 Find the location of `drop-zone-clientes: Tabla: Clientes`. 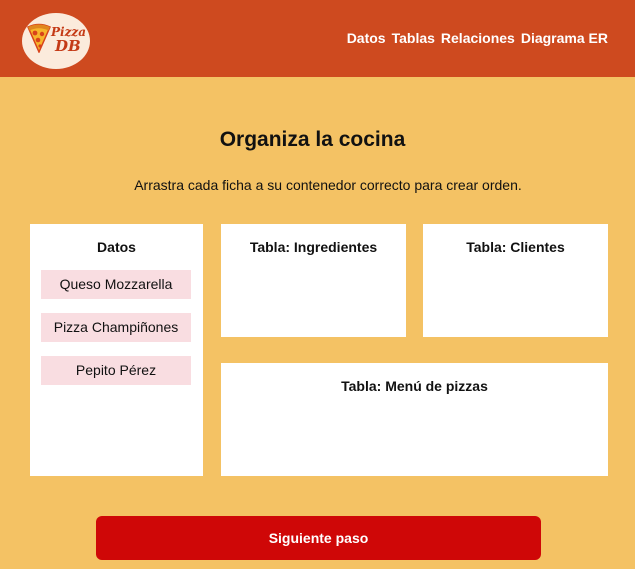

drop-zone-clientes: Tabla: Clientes is located at coordinates (515, 280).